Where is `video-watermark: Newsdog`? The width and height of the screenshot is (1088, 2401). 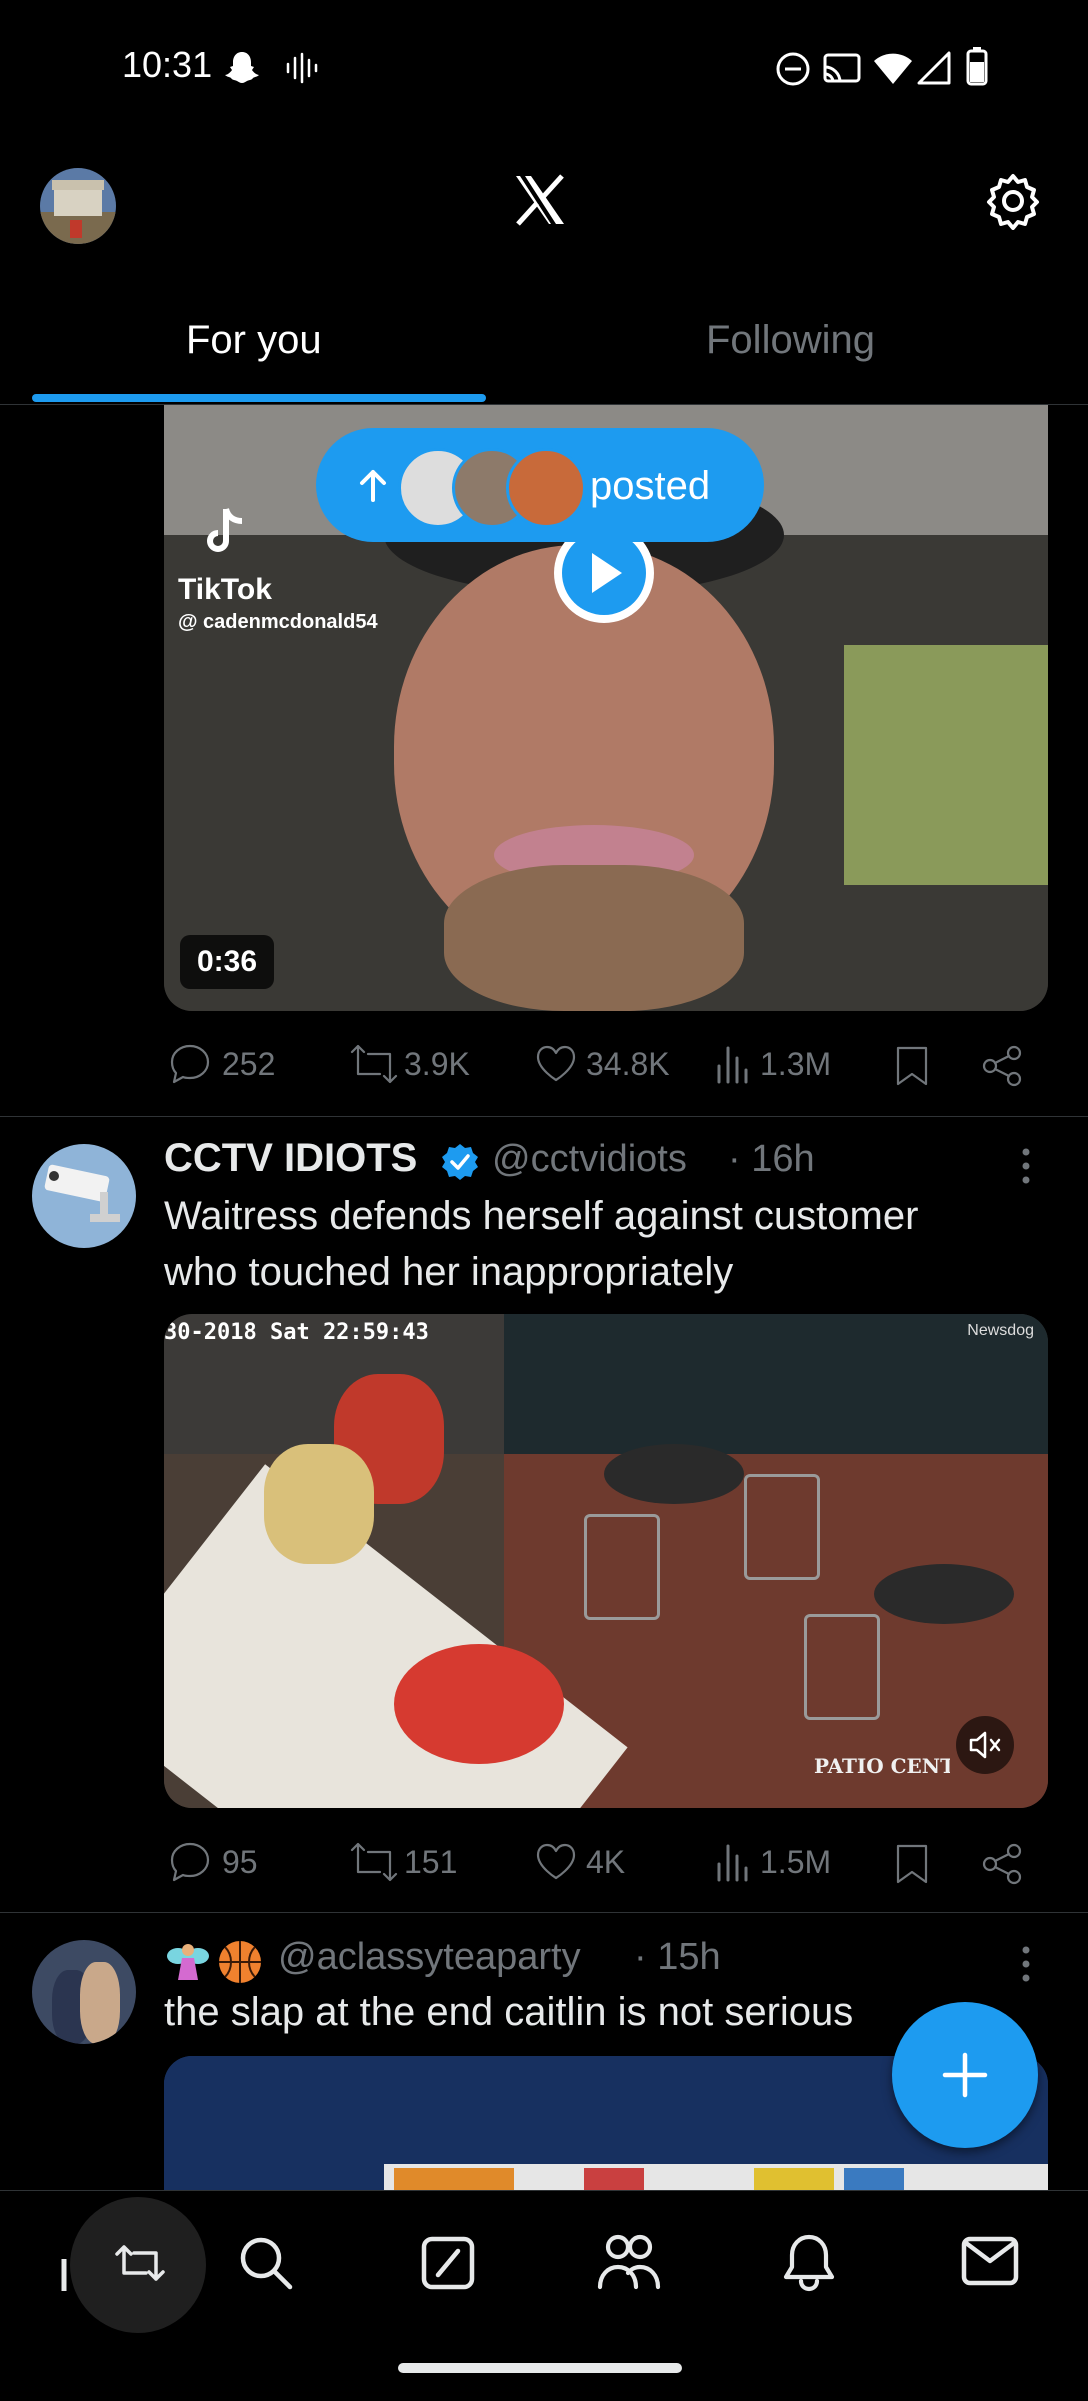
video-watermark: Newsdog is located at coordinates (1000, 1330).